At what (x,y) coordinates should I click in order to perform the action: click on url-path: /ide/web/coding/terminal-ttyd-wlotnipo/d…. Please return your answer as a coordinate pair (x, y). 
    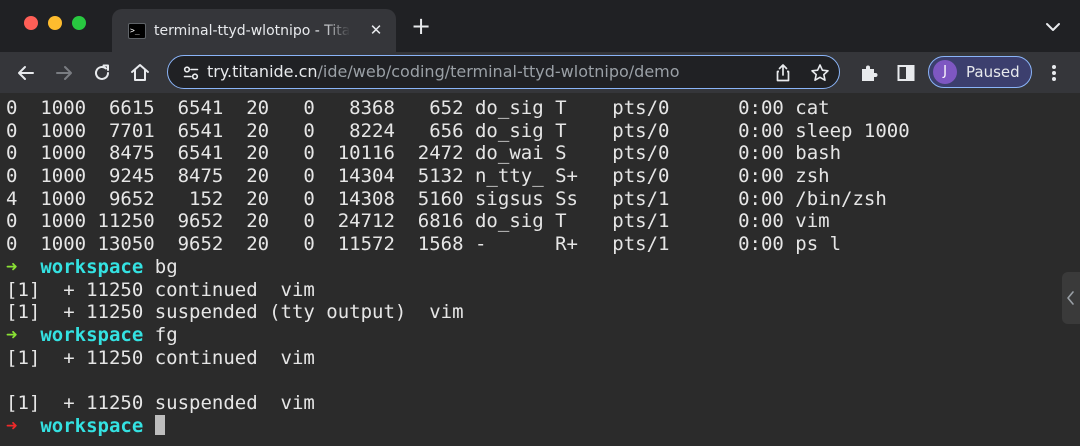
    Looking at the image, I should click on (498, 71).